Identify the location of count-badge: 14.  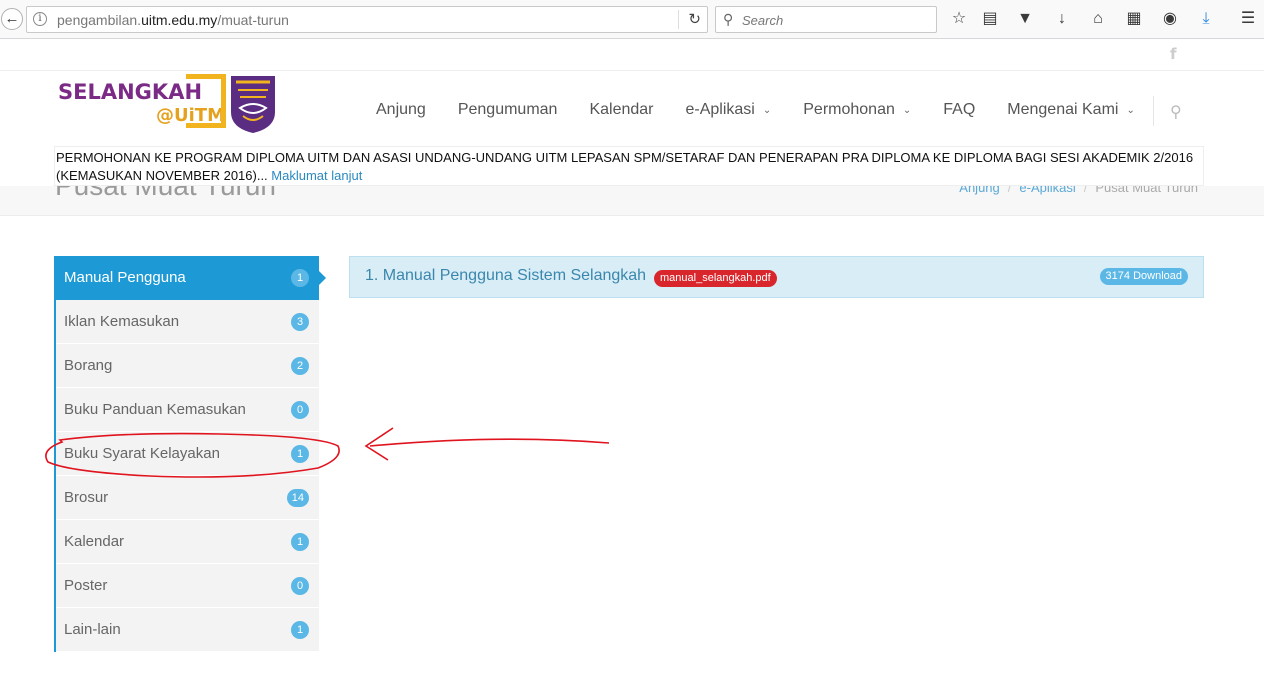
(297, 498).